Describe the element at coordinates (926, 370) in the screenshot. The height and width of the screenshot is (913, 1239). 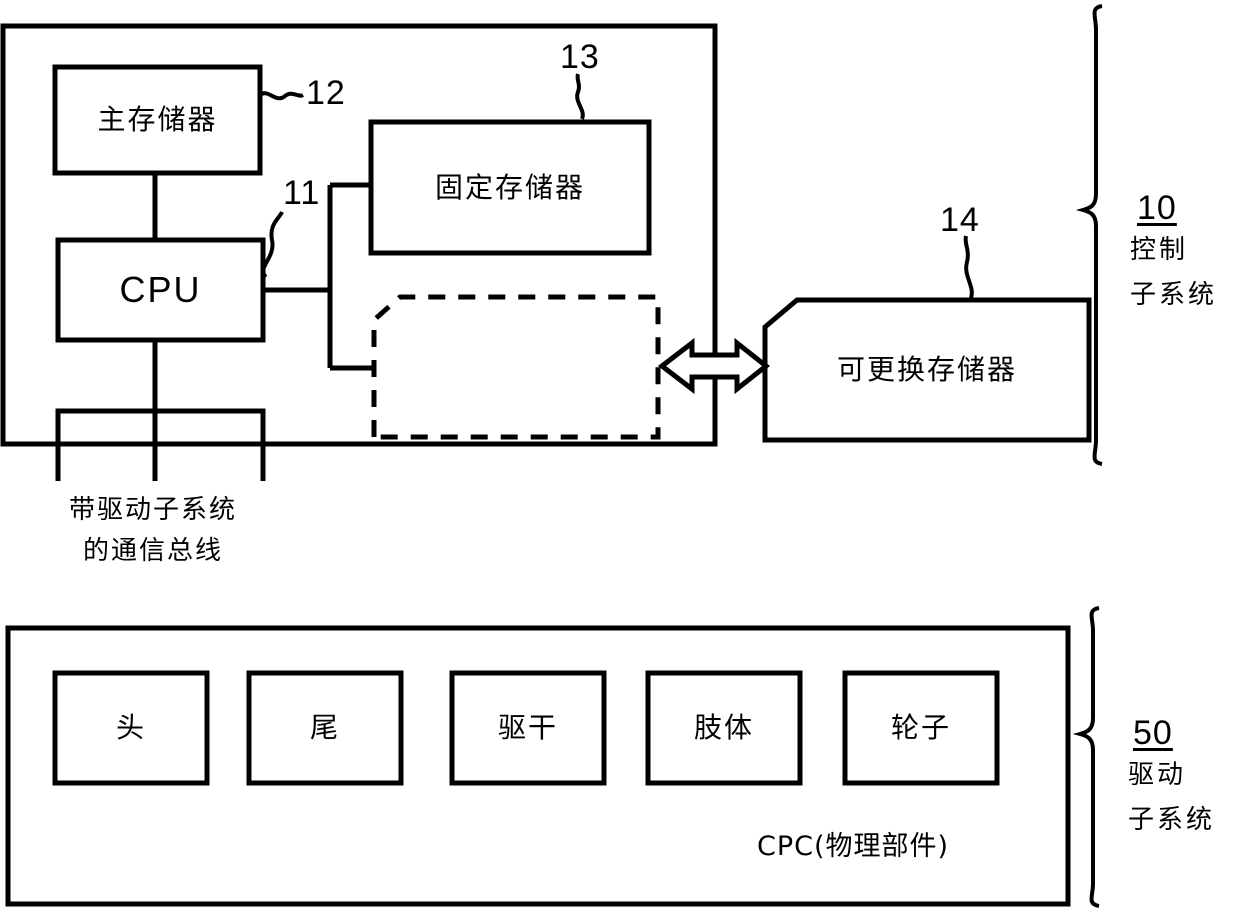
I see `removable-memory-label: 可更换存储器` at that location.